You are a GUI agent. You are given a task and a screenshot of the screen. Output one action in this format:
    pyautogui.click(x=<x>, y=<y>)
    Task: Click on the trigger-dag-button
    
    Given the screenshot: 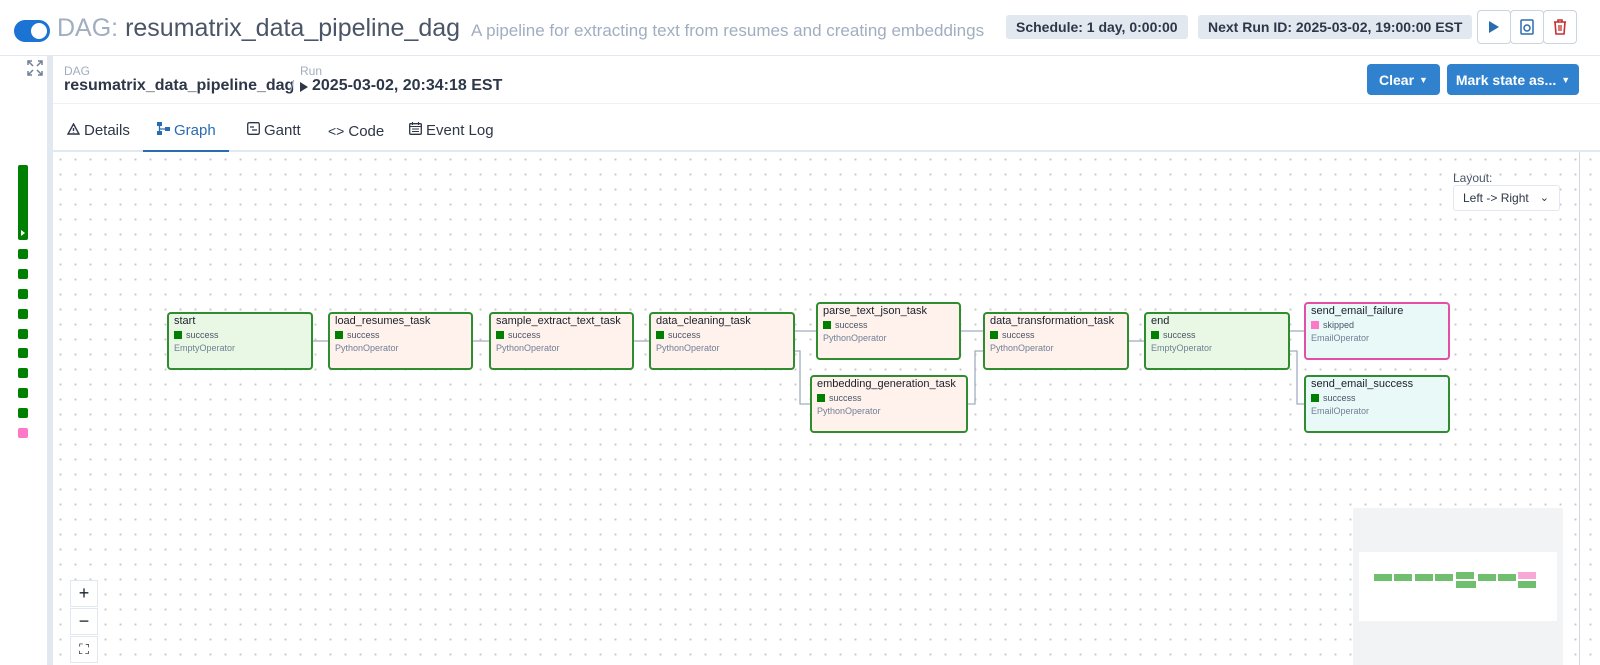 What is the action you would take?
    pyautogui.click(x=1494, y=27)
    